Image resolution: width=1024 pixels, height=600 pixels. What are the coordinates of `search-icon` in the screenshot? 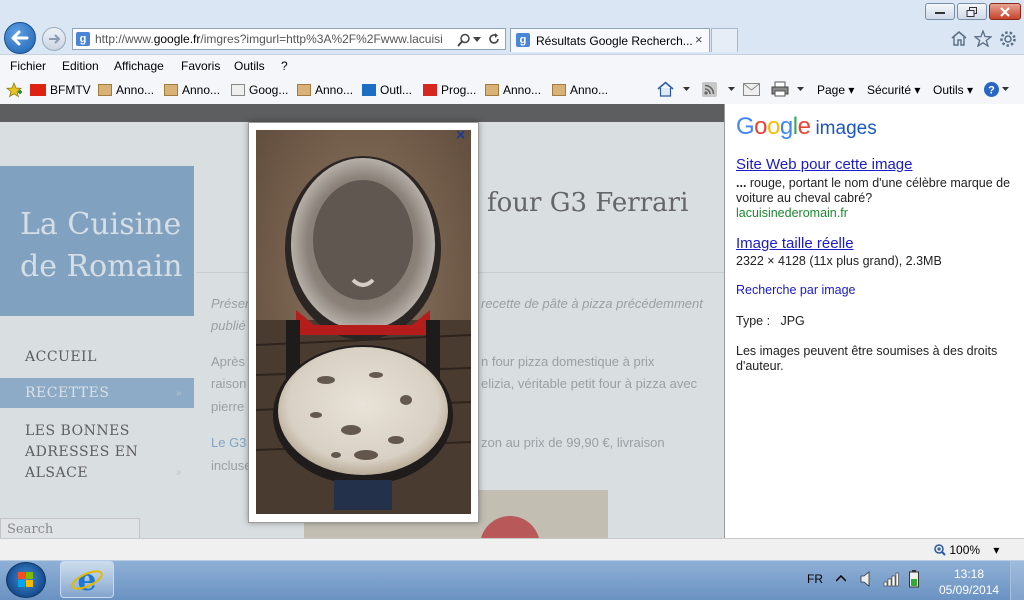 It's located at (464, 40).